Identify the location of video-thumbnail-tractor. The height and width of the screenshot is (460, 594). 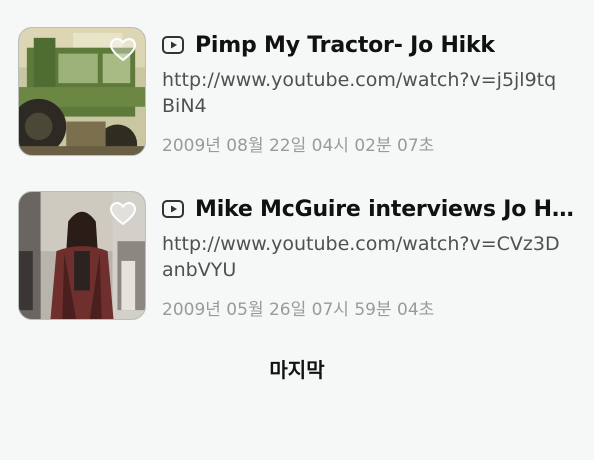
(82, 91).